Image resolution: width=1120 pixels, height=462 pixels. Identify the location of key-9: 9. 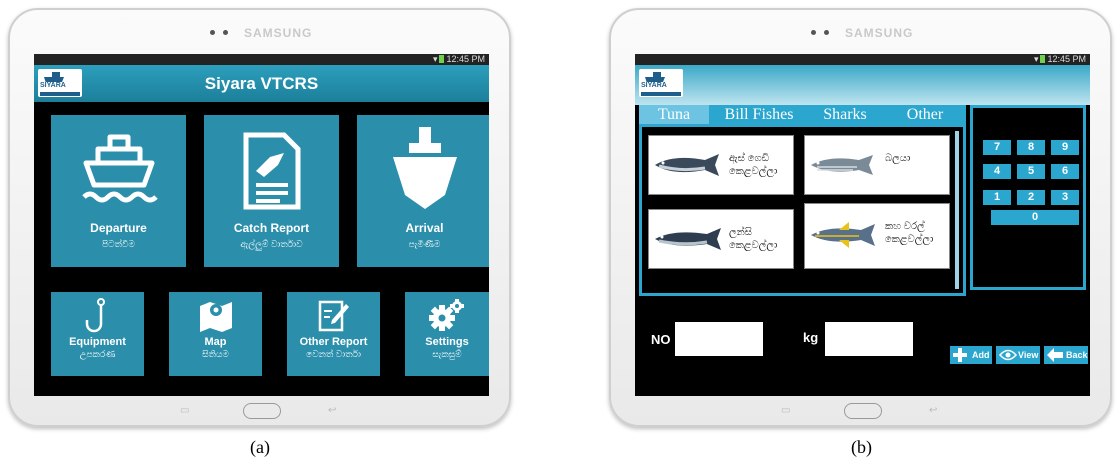
(1065, 147).